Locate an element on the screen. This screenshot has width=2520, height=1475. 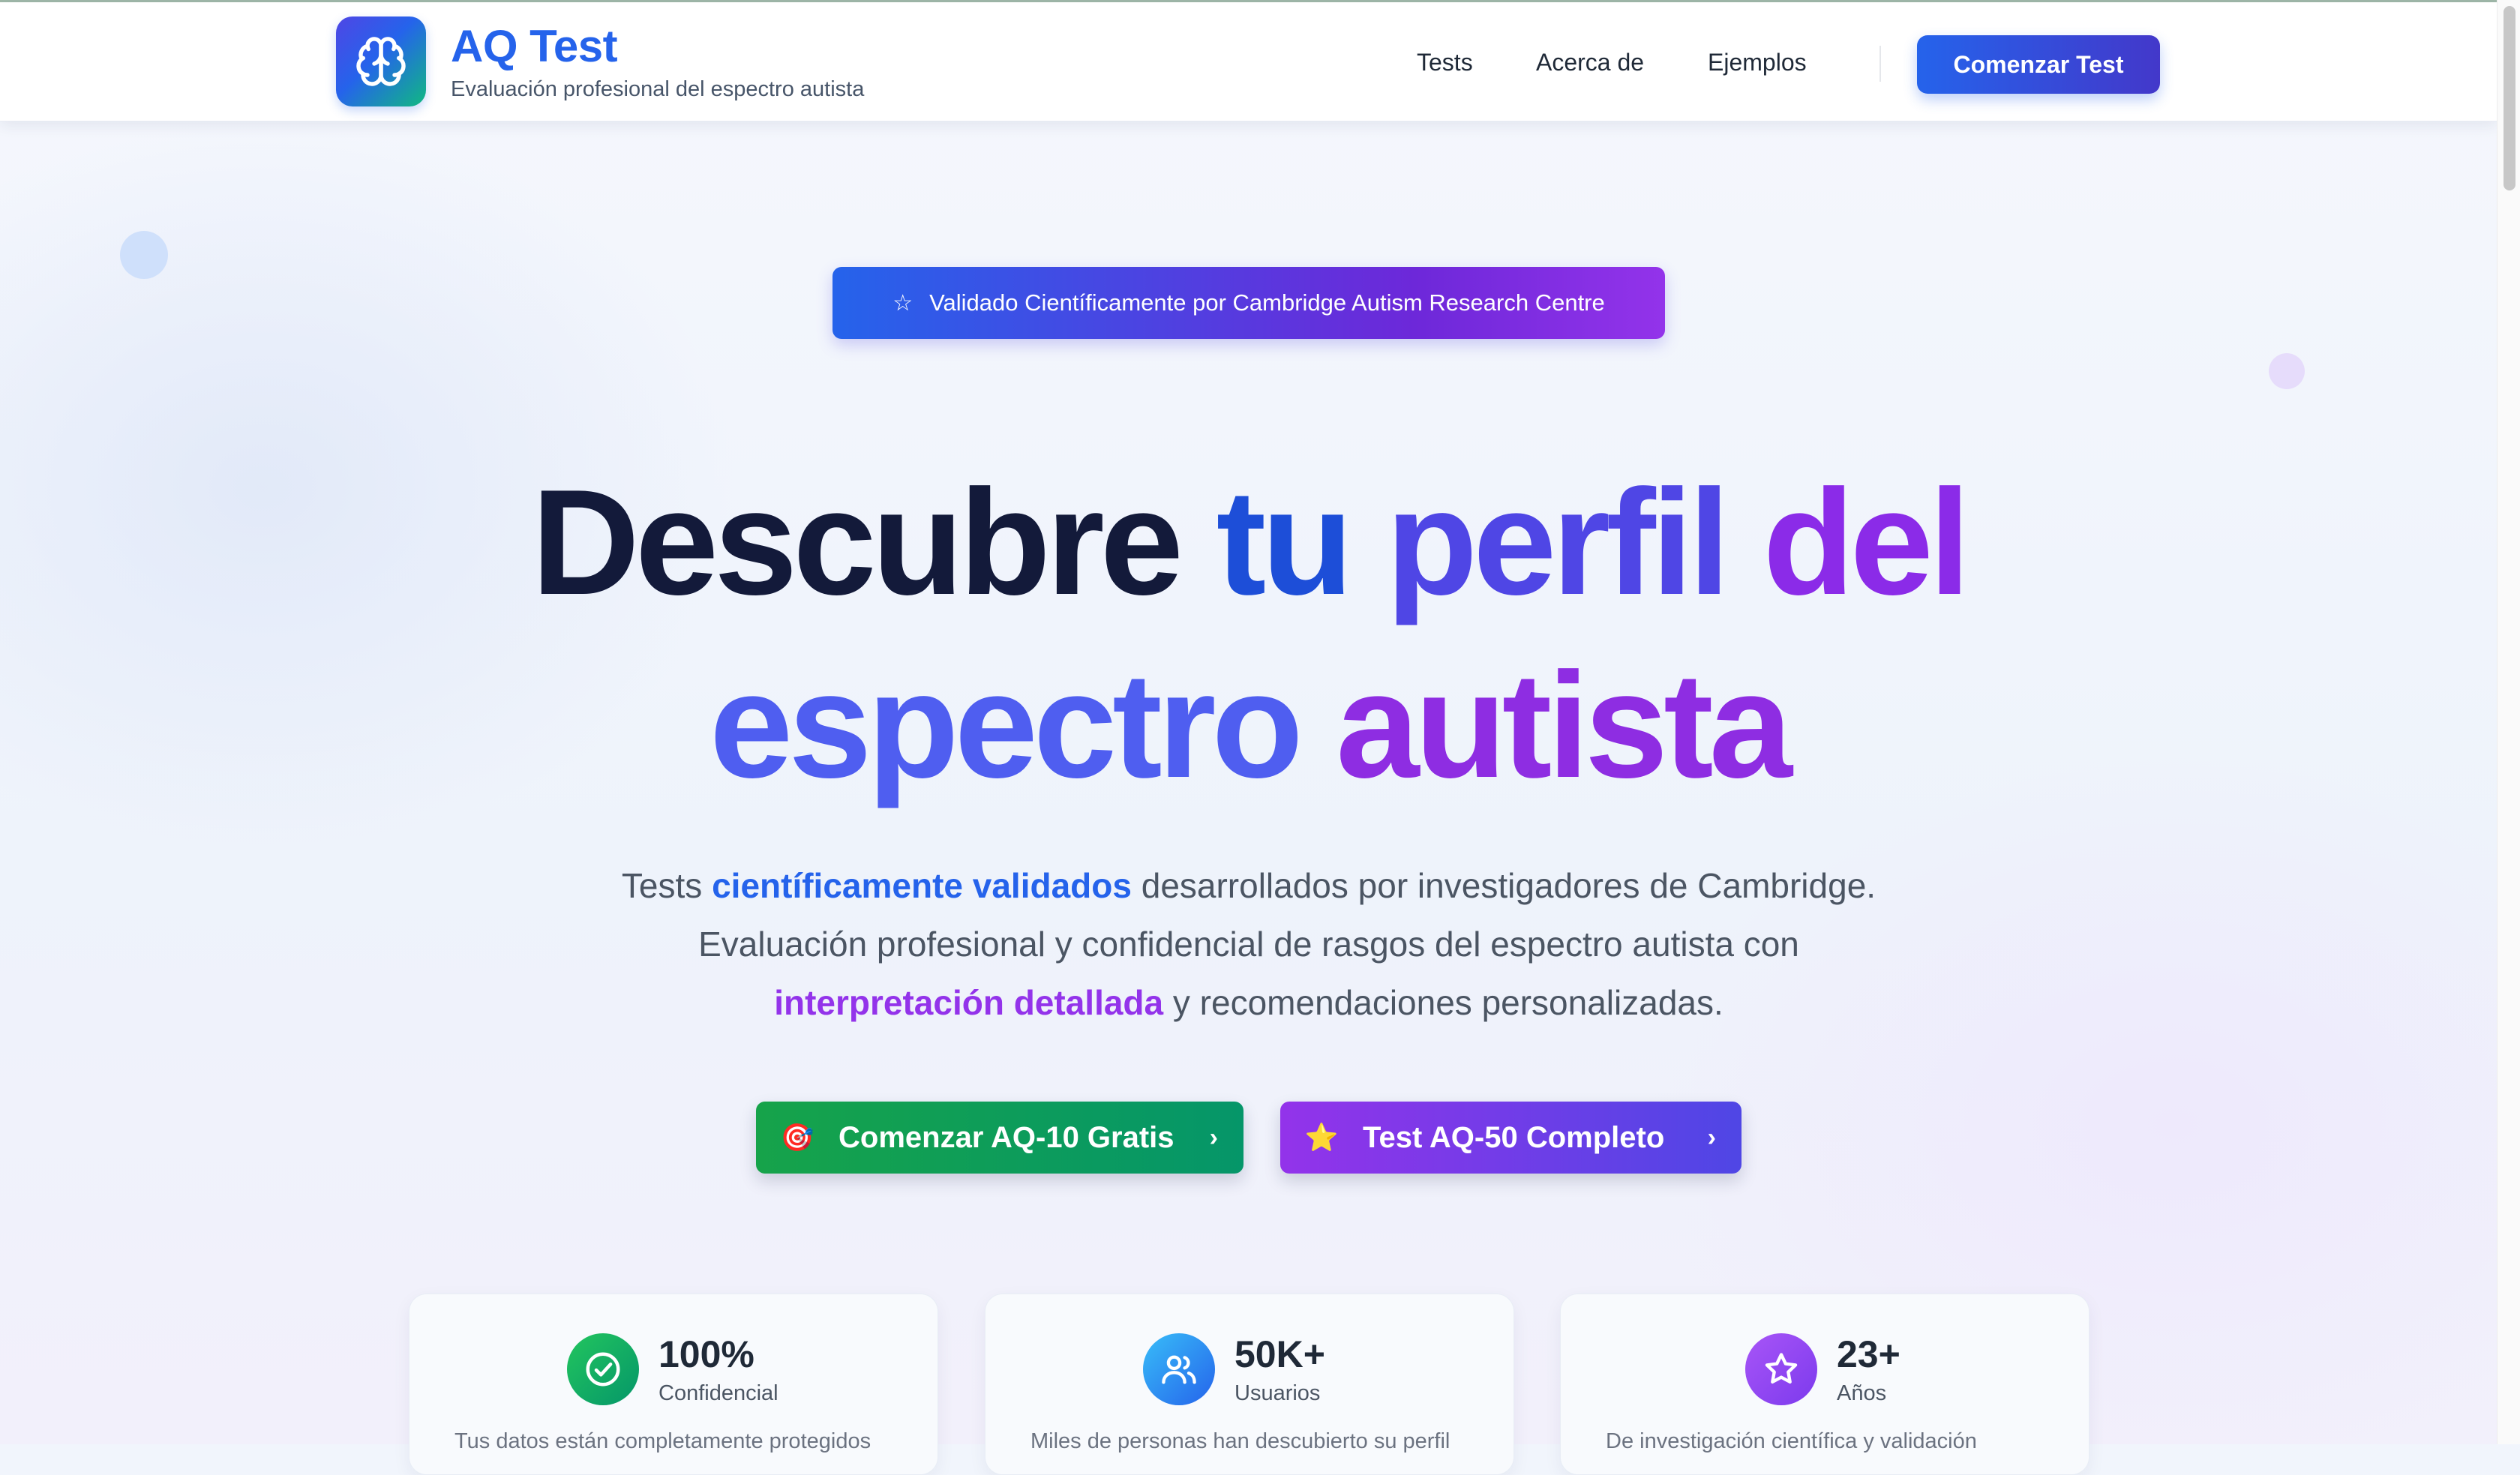
start-test-button: Comenzar Test is located at coordinates (2038, 64).